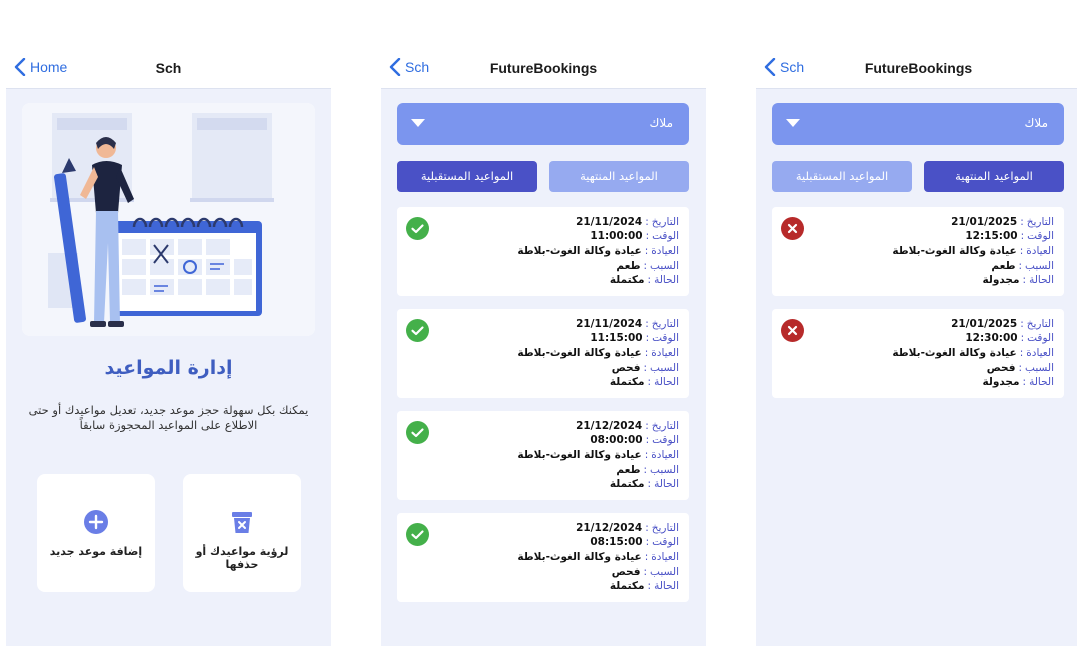 The height and width of the screenshot is (646, 1077). I want to click on booking-date-value: 21/01/2025, so click(984, 222).